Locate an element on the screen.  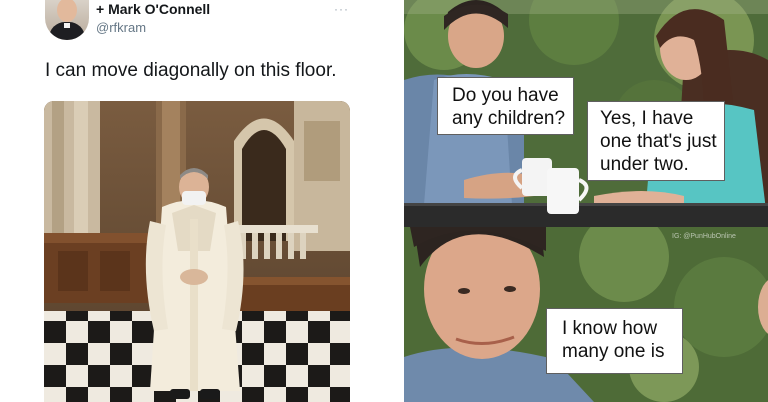
bubble-line: Do you have is located at coordinates (505, 95).